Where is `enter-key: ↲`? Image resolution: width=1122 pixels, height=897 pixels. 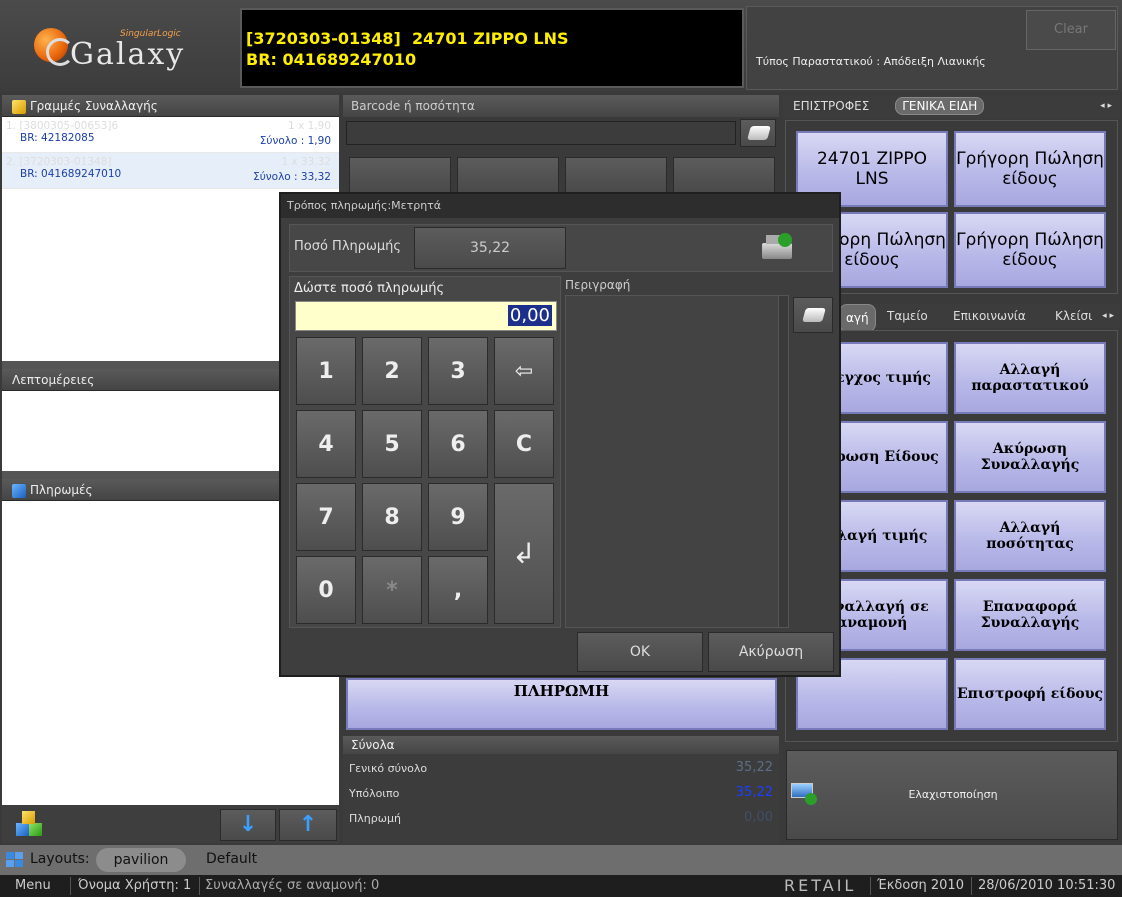 enter-key: ↲ is located at coordinates (524, 553).